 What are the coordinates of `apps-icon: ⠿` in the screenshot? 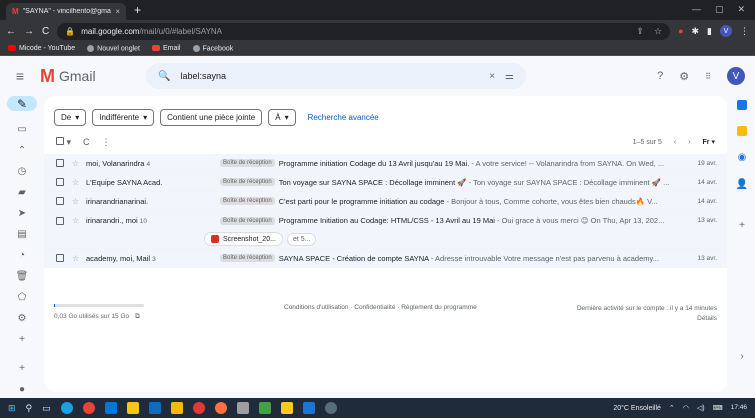 It's located at (708, 76).